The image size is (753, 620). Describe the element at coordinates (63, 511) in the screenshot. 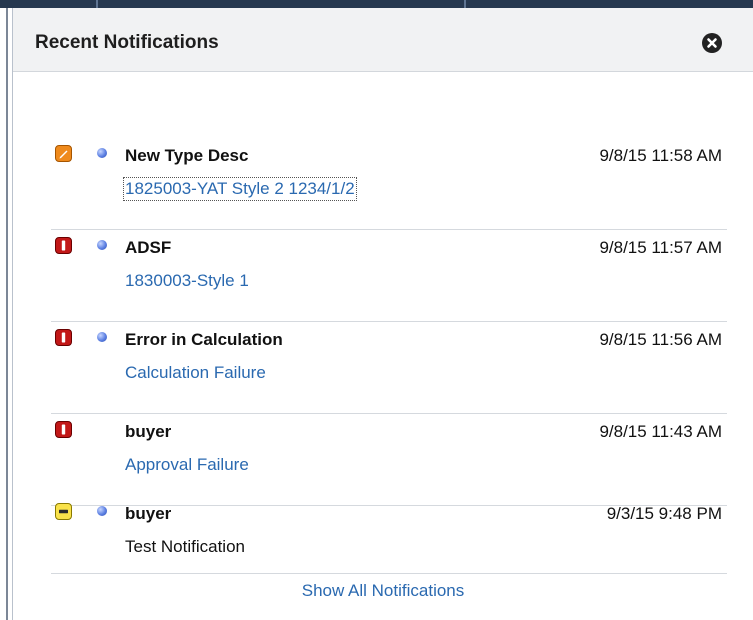

I see `minus-icon` at that location.